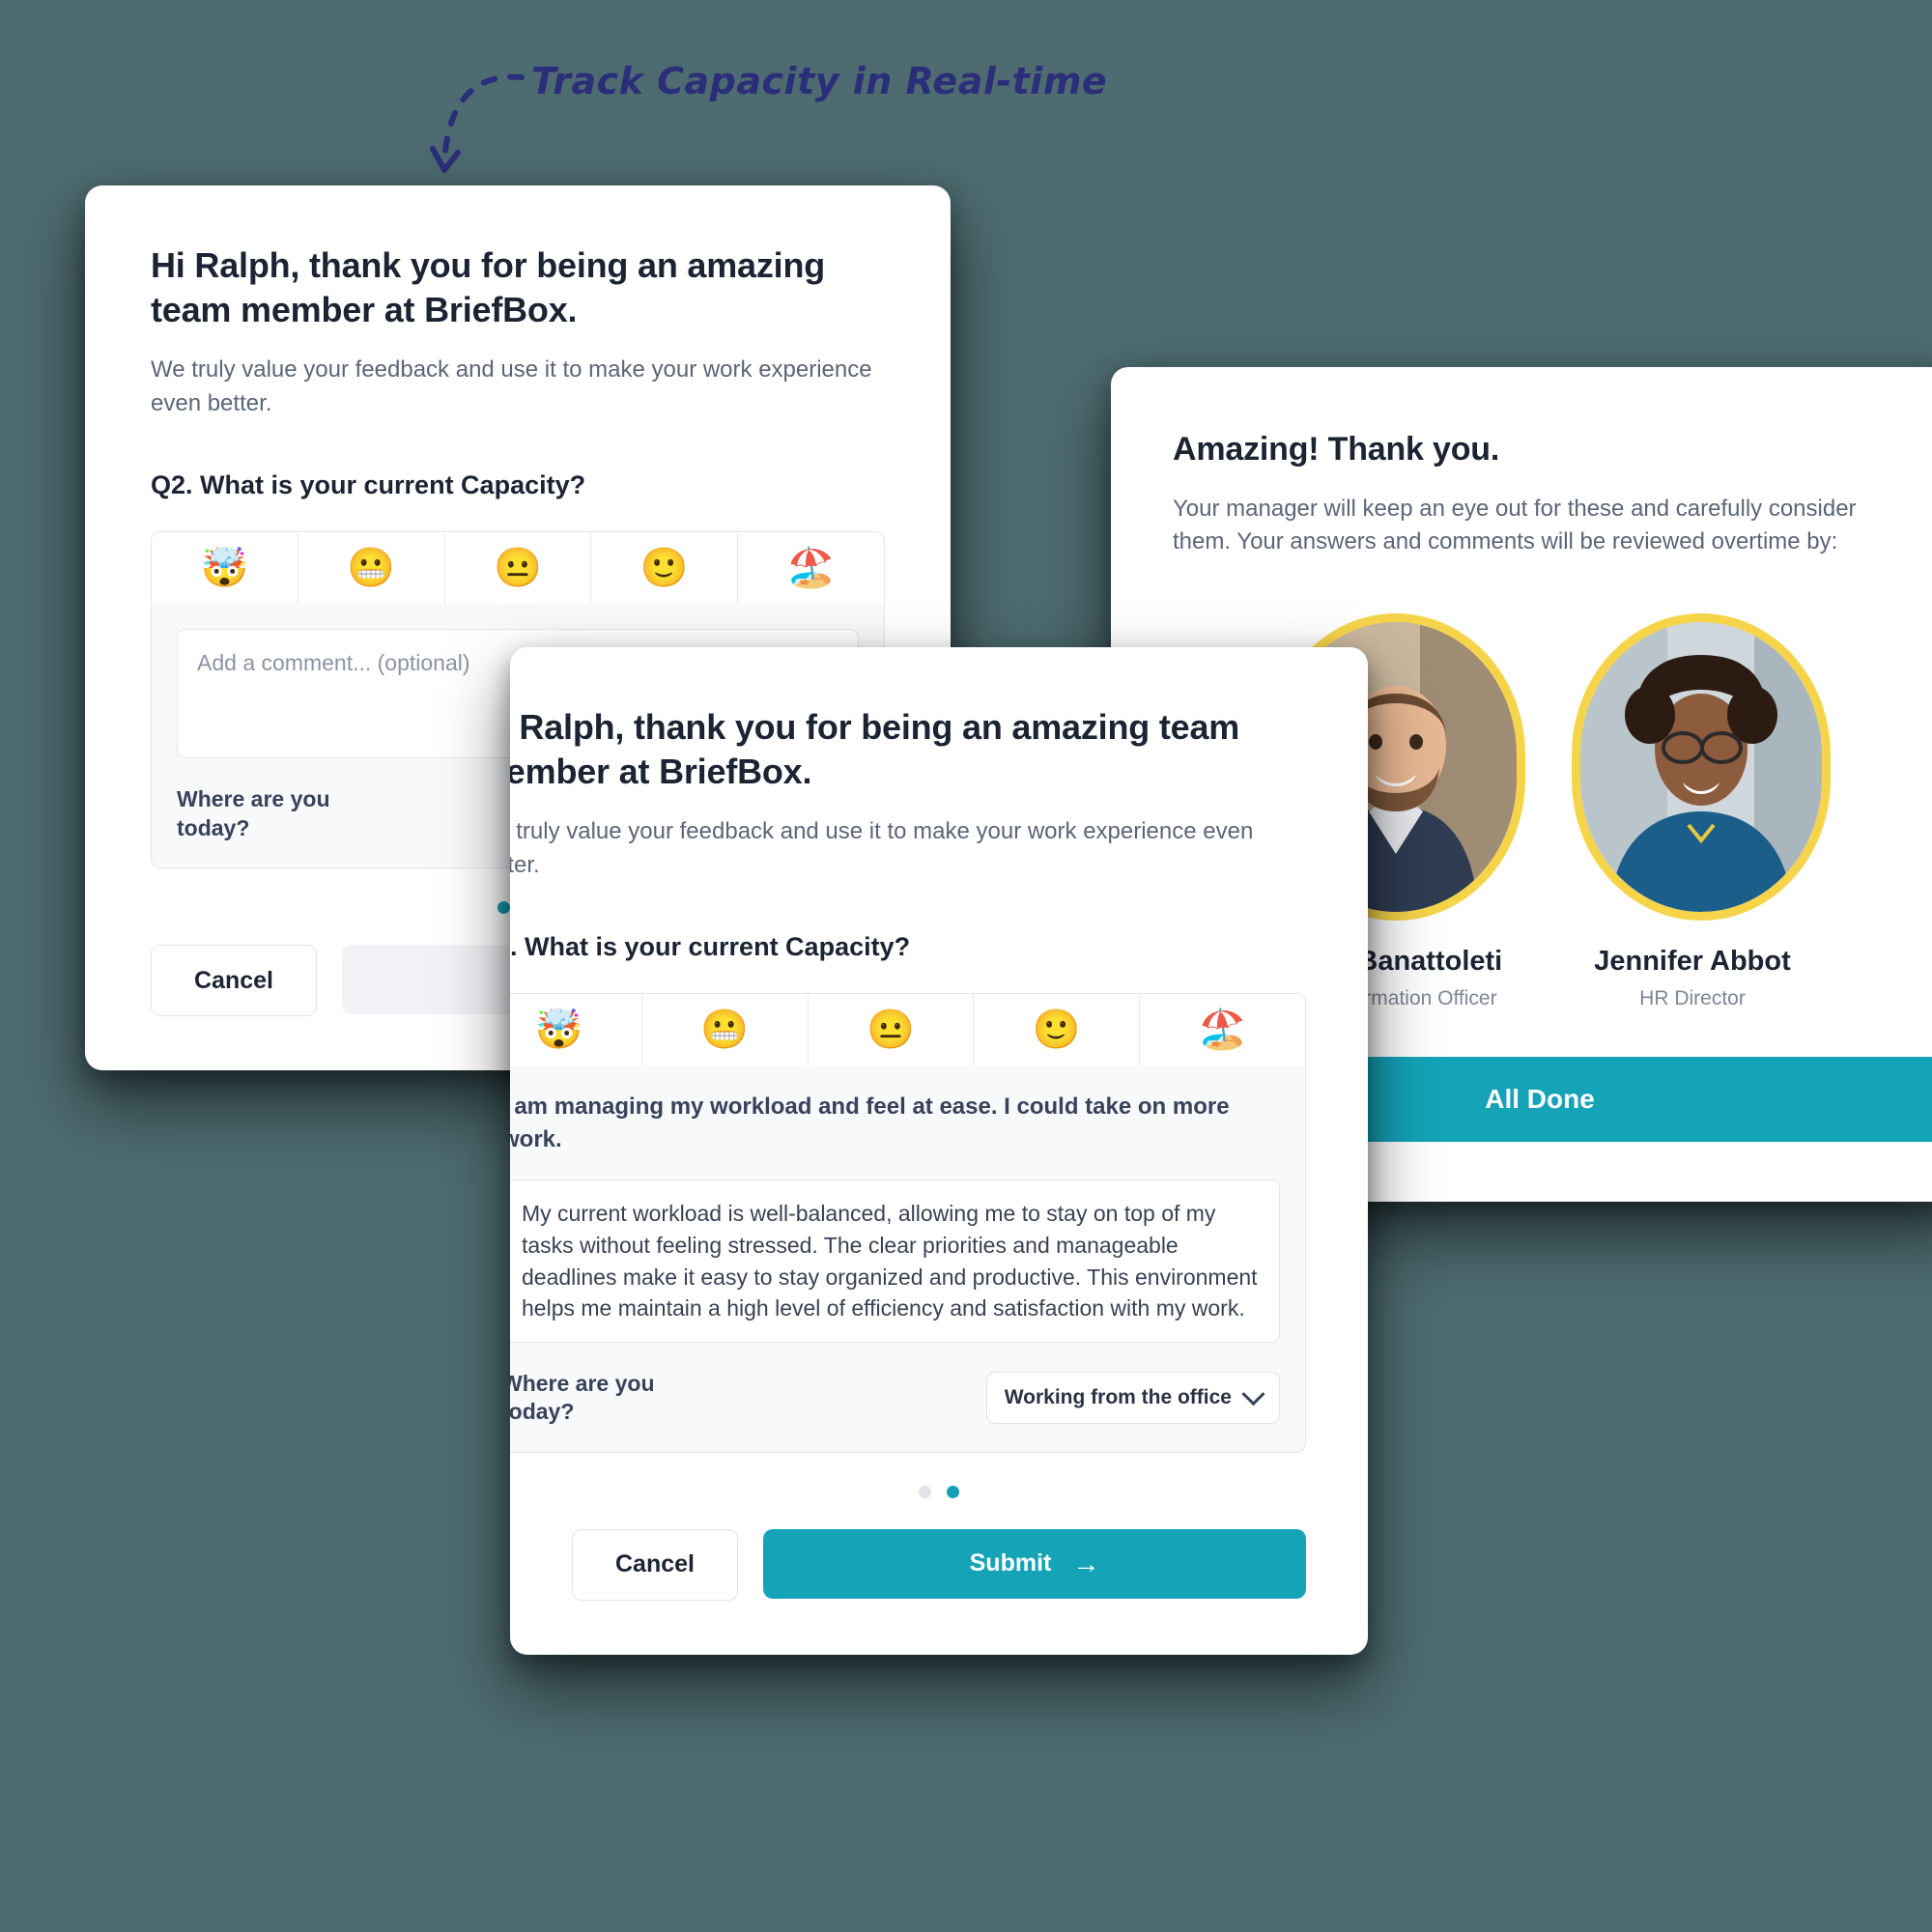  Describe the element at coordinates (710, 946) in the screenshot. I see `card-two-question: Q2. What is your current Capacity?` at that location.